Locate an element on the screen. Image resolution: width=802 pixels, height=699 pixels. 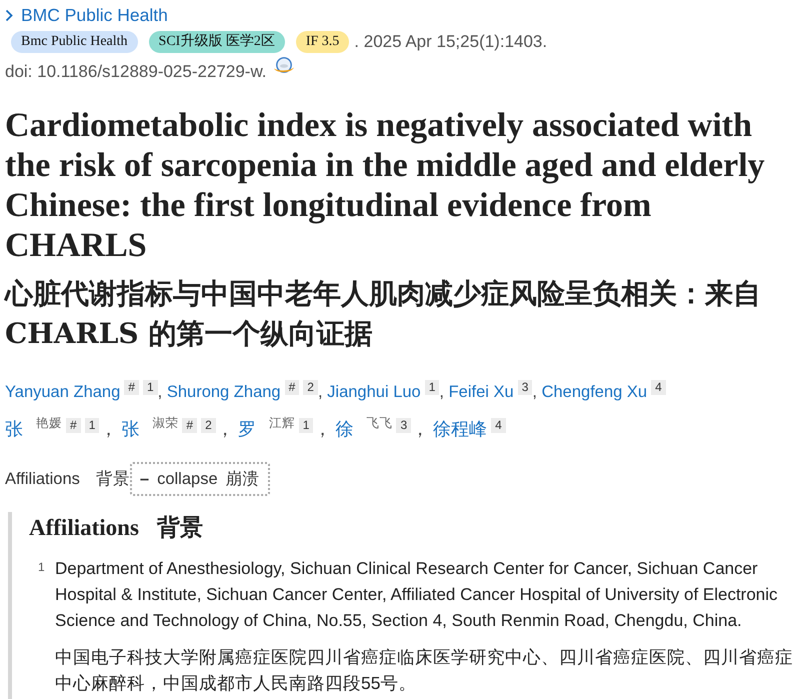
author-link: Shurong Zhang is located at coordinates (223, 392).